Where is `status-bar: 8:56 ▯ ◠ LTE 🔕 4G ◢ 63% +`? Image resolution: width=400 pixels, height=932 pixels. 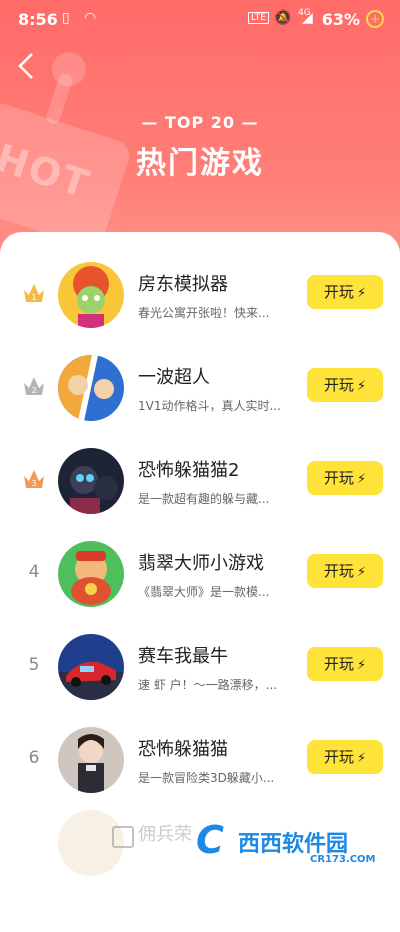
status-bar: 8:56 ▯ ◠ LTE 🔕 4G ◢ 63% + is located at coordinates (200, 20).